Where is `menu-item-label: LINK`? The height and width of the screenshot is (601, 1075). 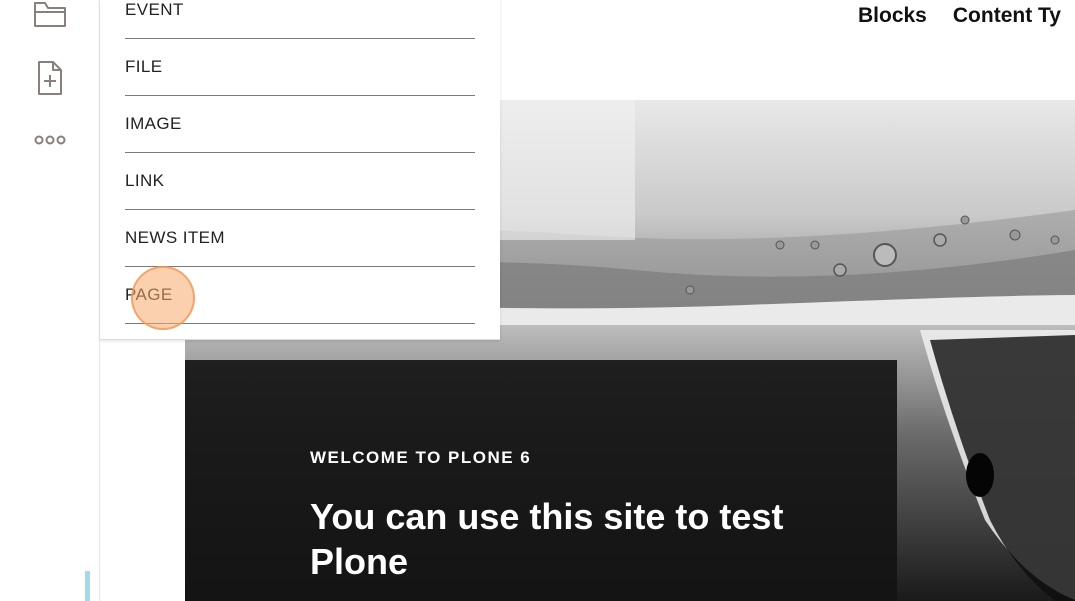
menu-item-label: LINK is located at coordinates (145, 180).